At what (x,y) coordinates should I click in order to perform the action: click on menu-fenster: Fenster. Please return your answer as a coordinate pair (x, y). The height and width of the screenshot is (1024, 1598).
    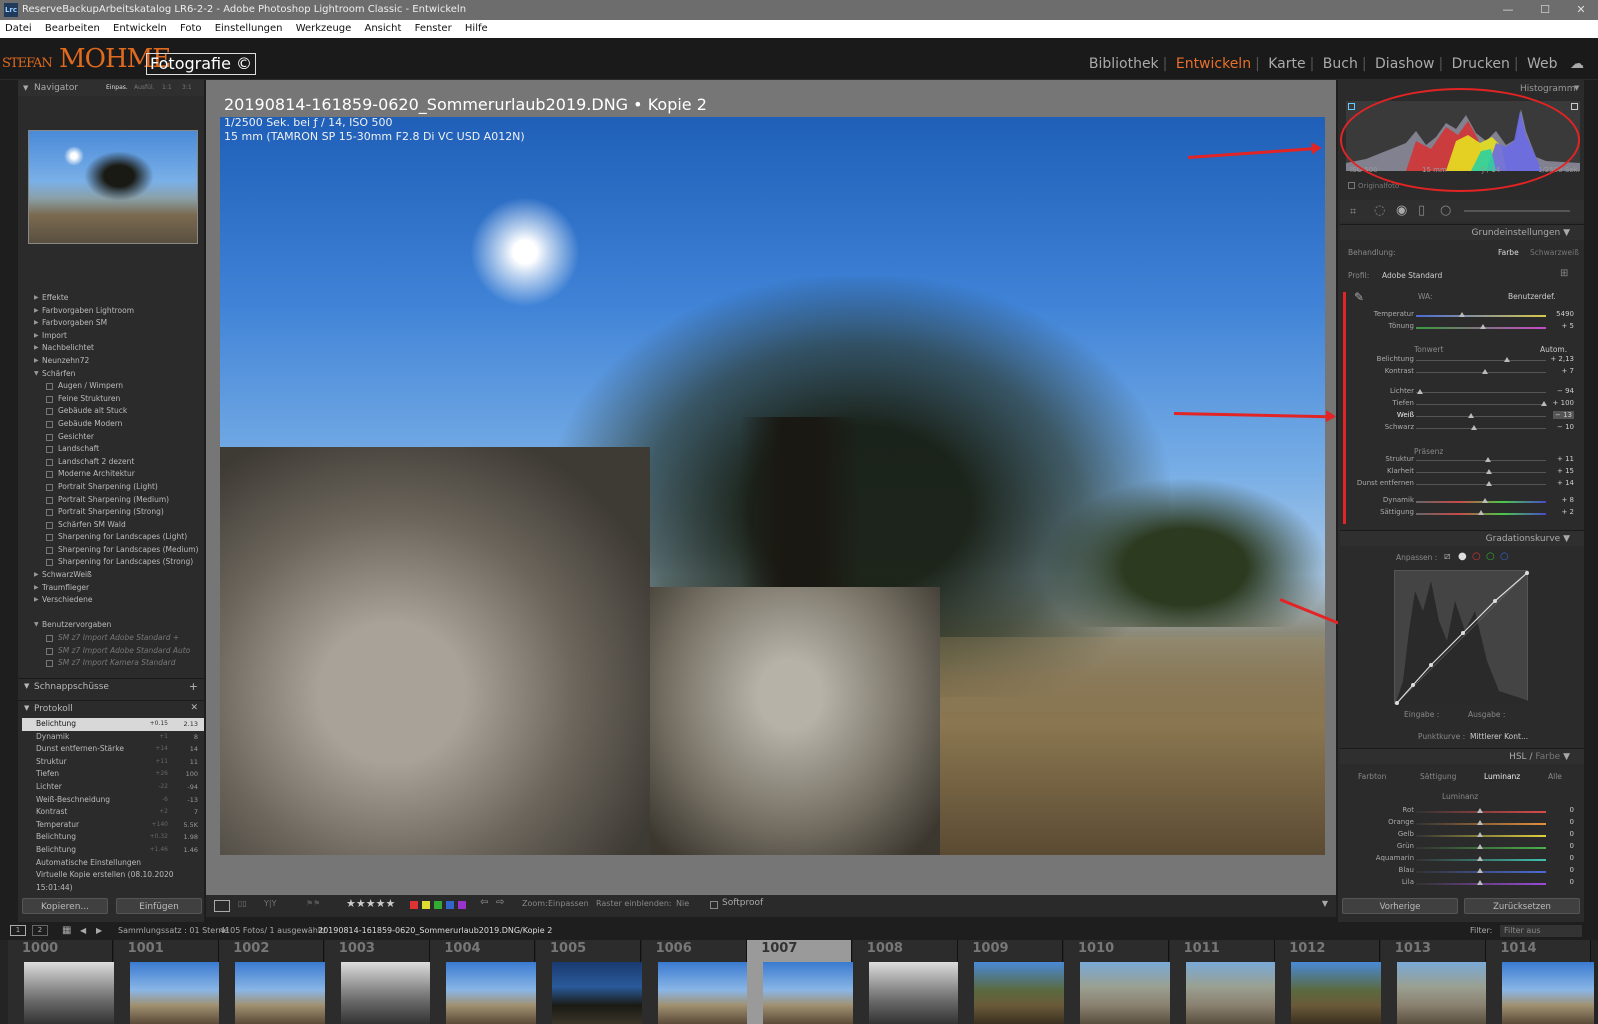
    Looking at the image, I should click on (433, 28).